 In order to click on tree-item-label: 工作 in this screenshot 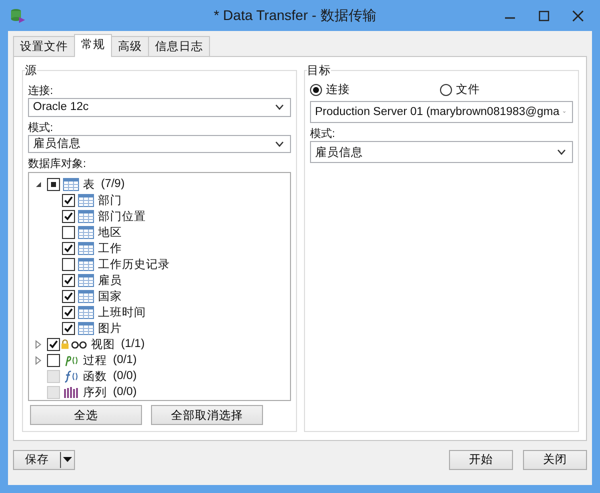, I will do `click(110, 248)`.